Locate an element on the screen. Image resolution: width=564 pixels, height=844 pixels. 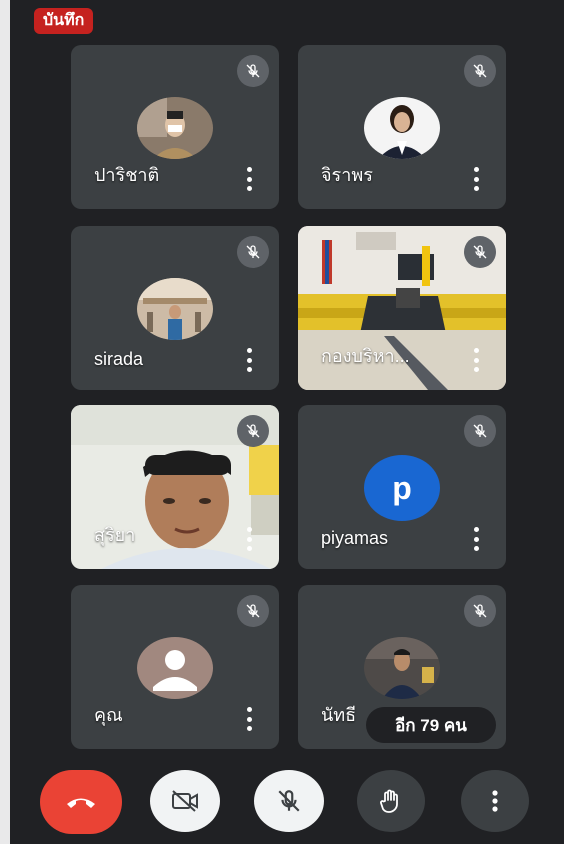
default-avatar-icon is located at coordinates (175, 668).